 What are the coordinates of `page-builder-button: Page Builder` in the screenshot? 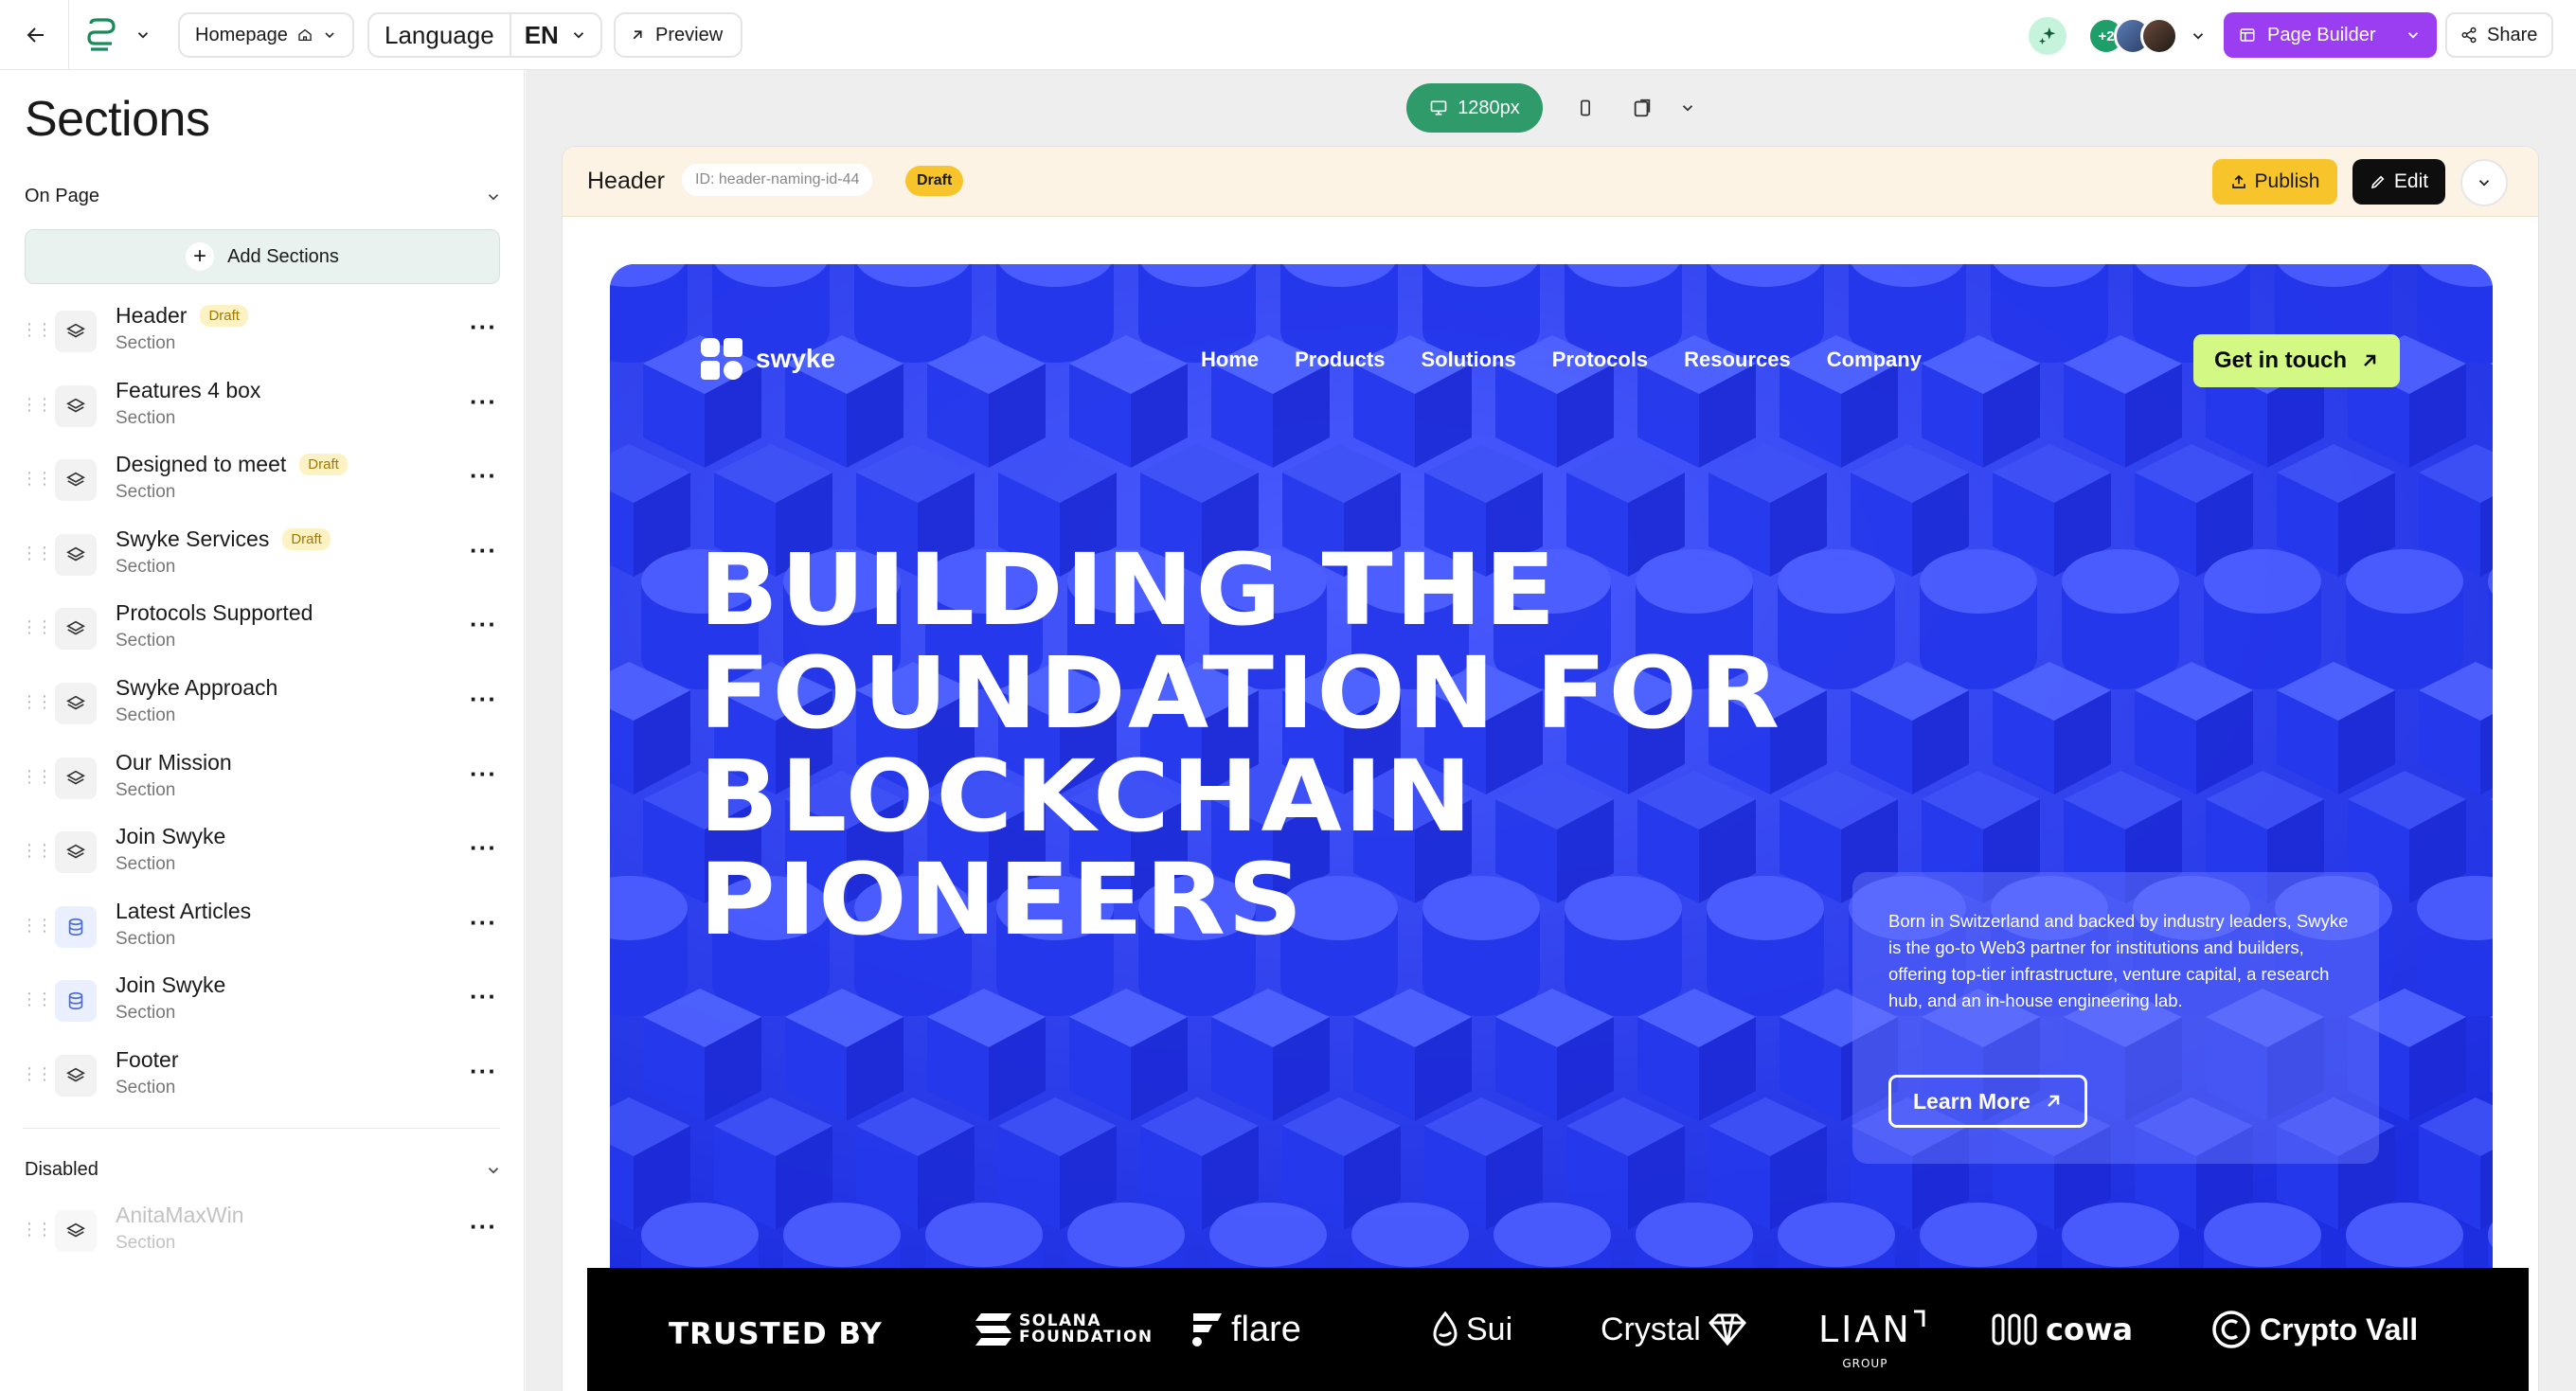 It's located at (2330, 35).